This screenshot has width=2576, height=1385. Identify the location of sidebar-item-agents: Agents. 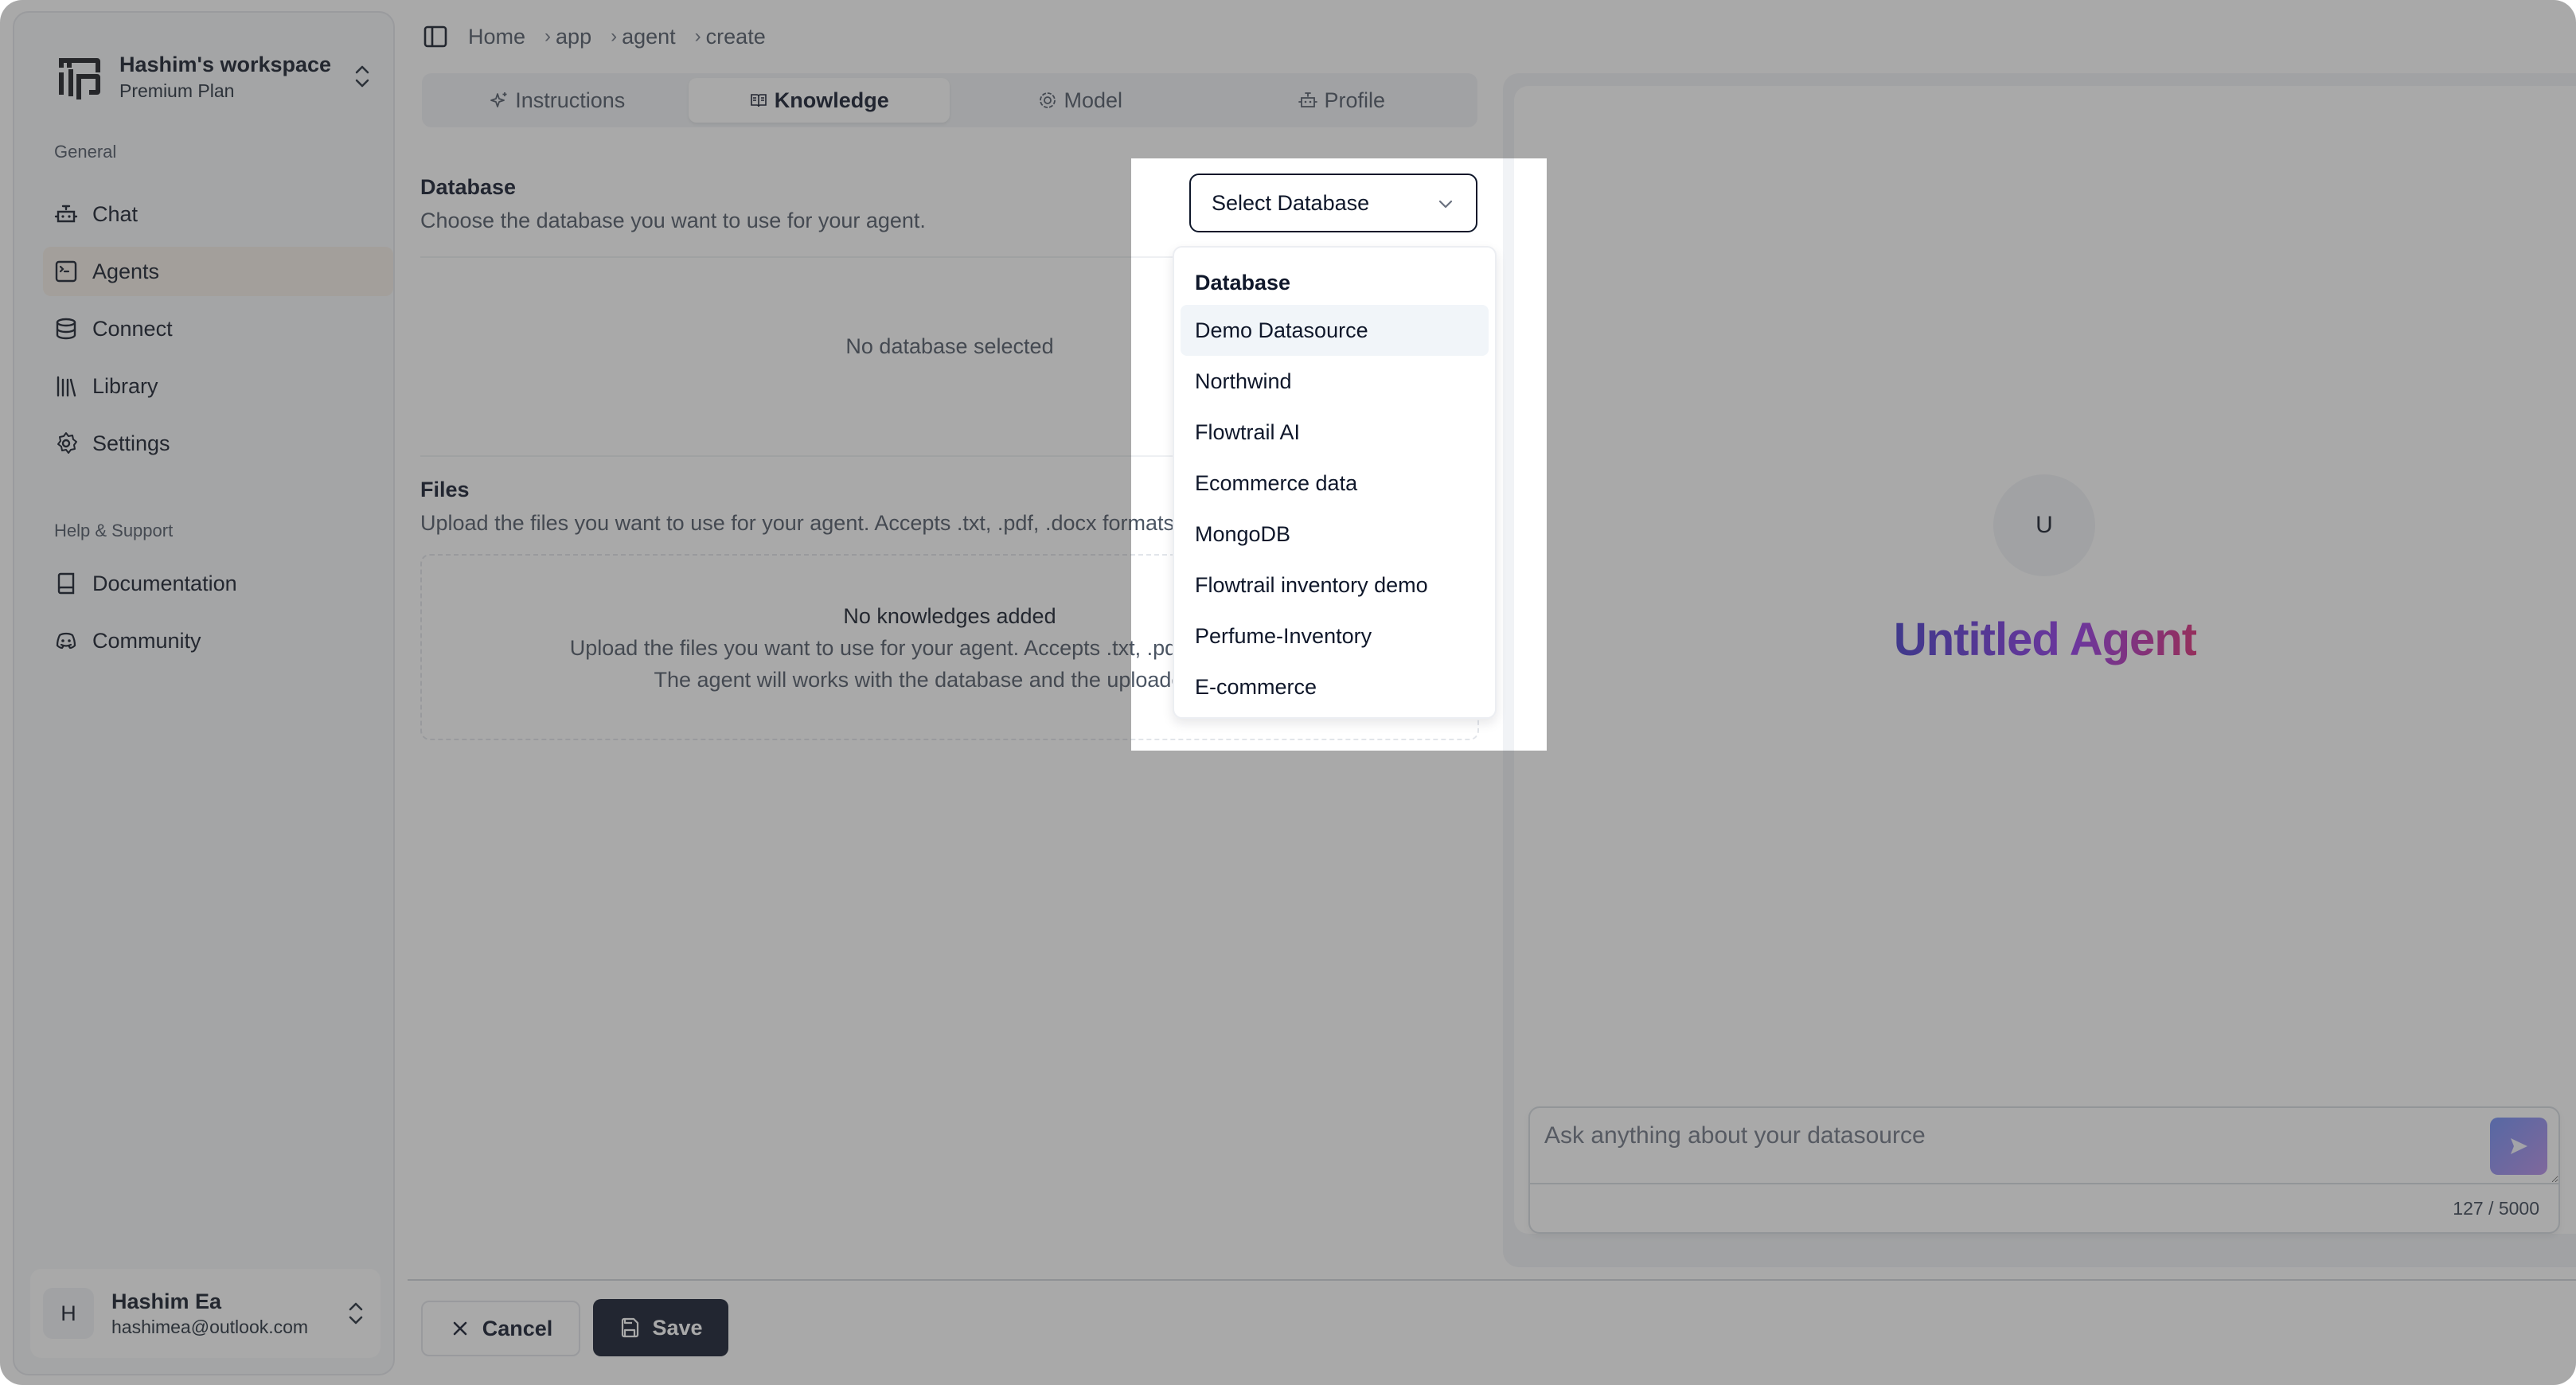
(218, 272).